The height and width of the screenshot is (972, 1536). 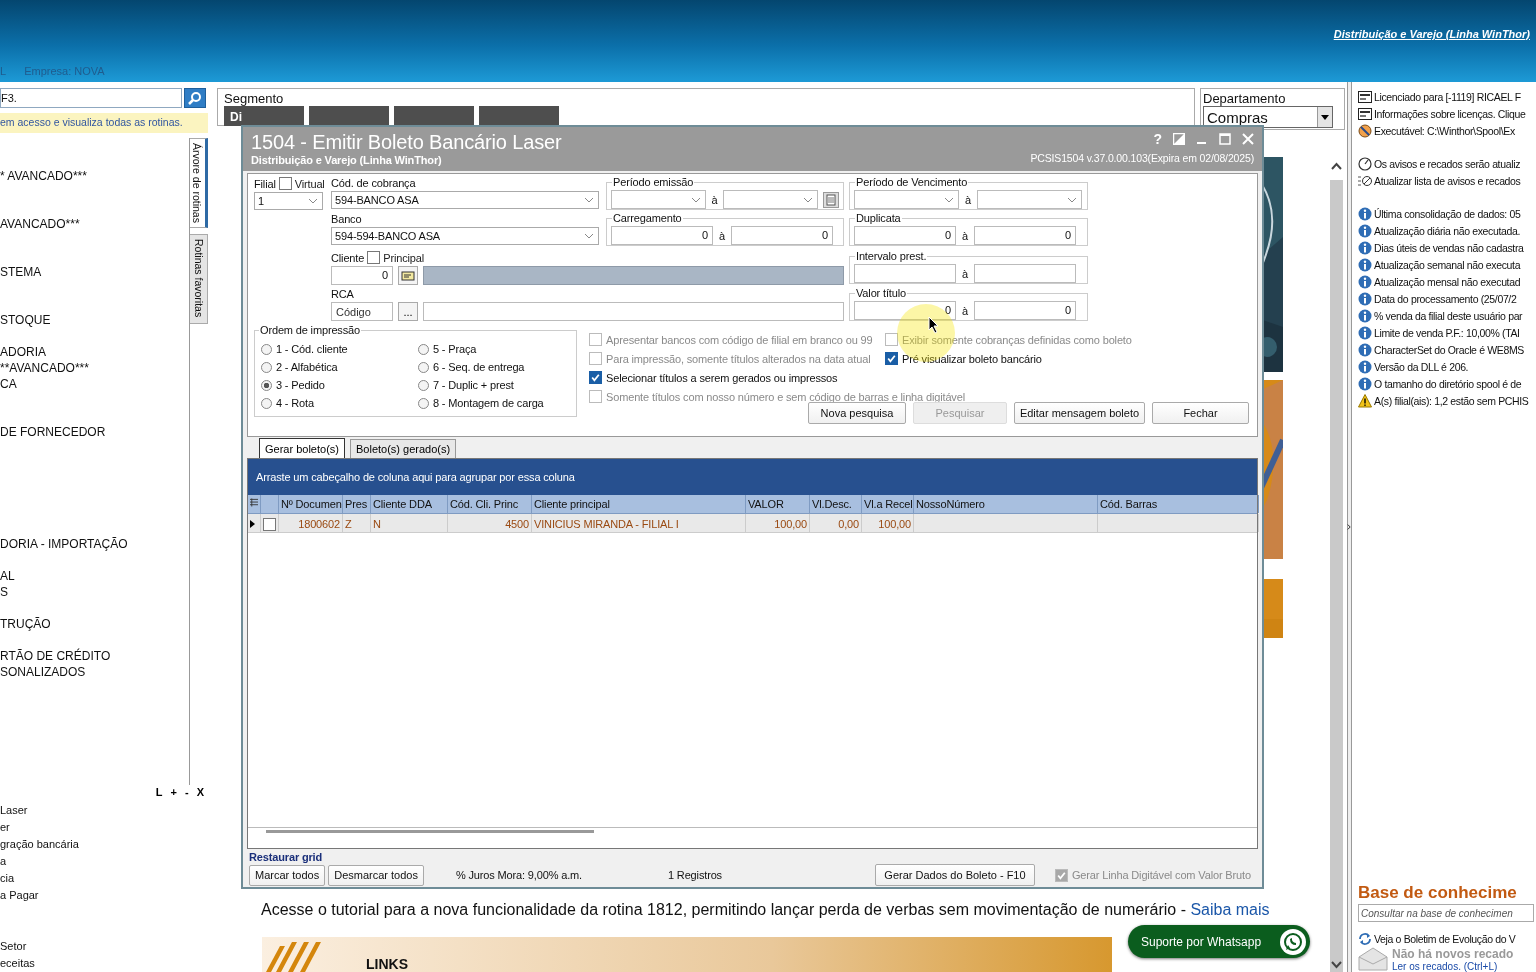 What do you see at coordinates (857, 413) in the screenshot?
I see `action-button: Nova pesquisa` at bounding box center [857, 413].